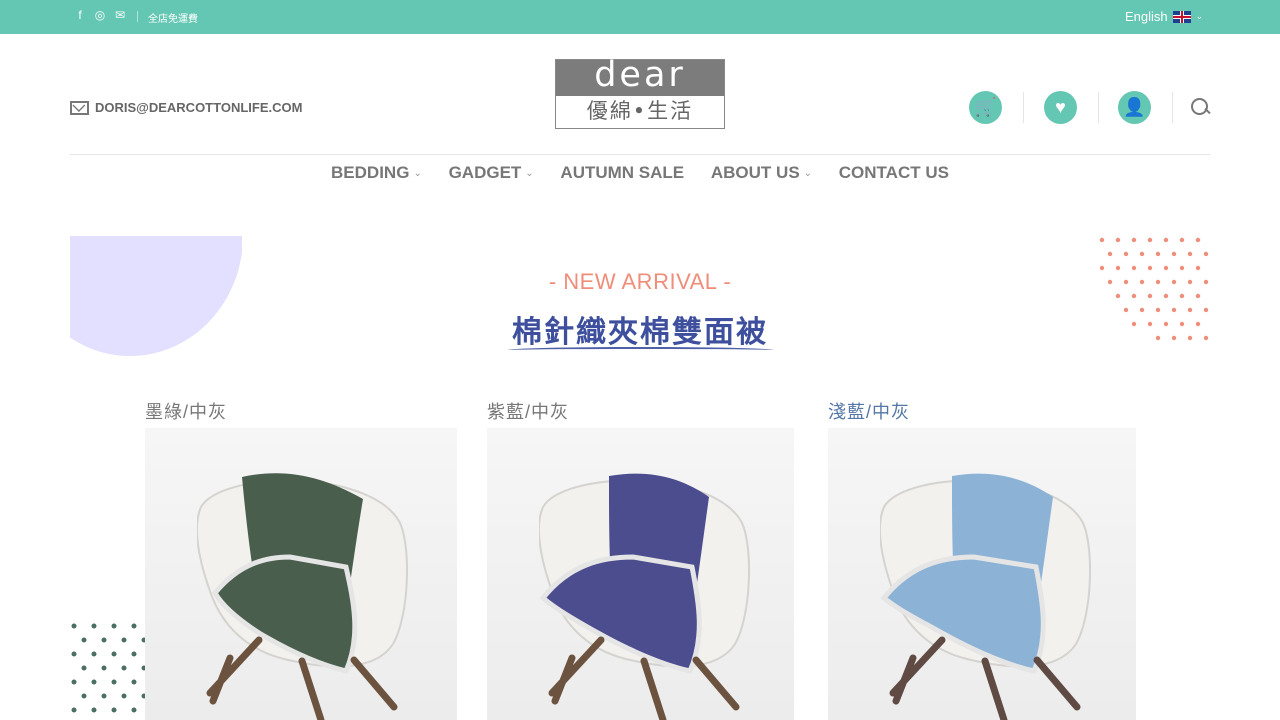 The height and width of the screenshot is (720, 1280). What do you see at coordinates (640, 17) in the screenshot?
I see `top-bar: f ◎ ✉ 全店免運費 English ⌄` at bounding box center [640, 17].